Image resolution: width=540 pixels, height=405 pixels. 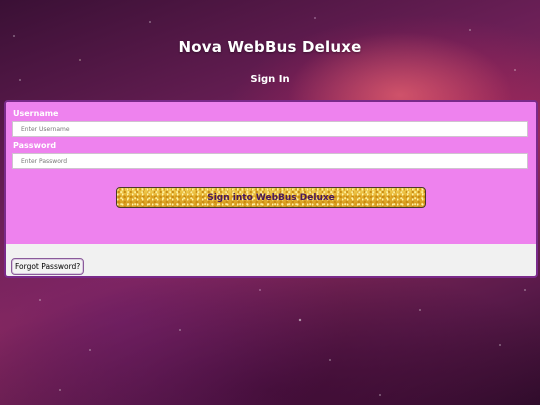 What do you see at coordinates (270, 47) in the screenshot?
I see `app-title: Nova WebBus Deluxe` at bounding box center [270, 47].